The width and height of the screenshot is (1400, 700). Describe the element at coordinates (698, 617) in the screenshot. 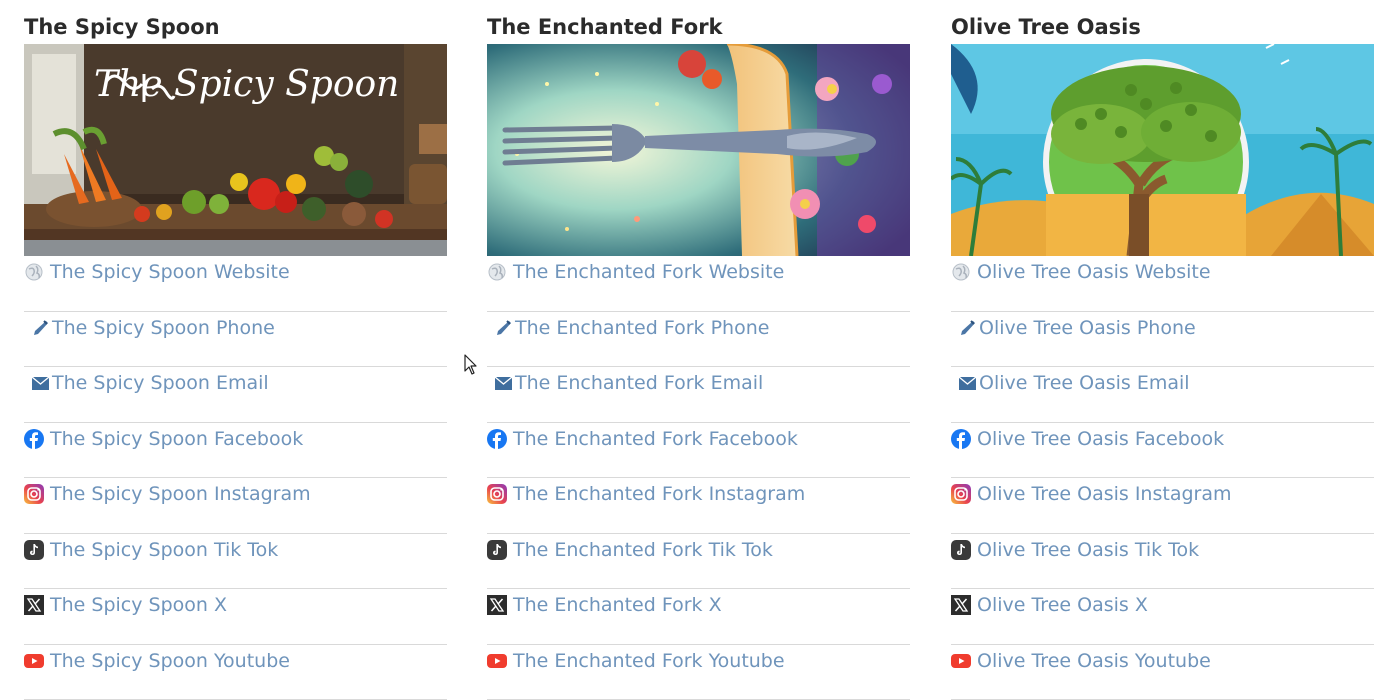

I see `link-item-x: The Enchanted Fork X` at that location.